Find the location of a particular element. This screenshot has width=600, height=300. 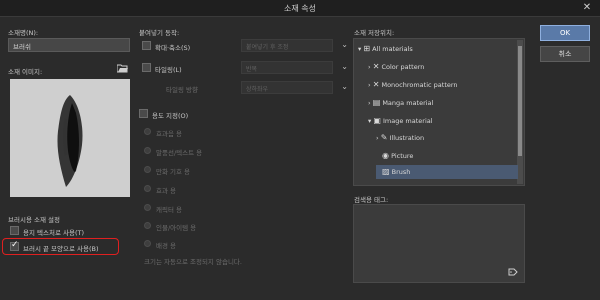

scale-checkbox is located at coordinates (146, 45).